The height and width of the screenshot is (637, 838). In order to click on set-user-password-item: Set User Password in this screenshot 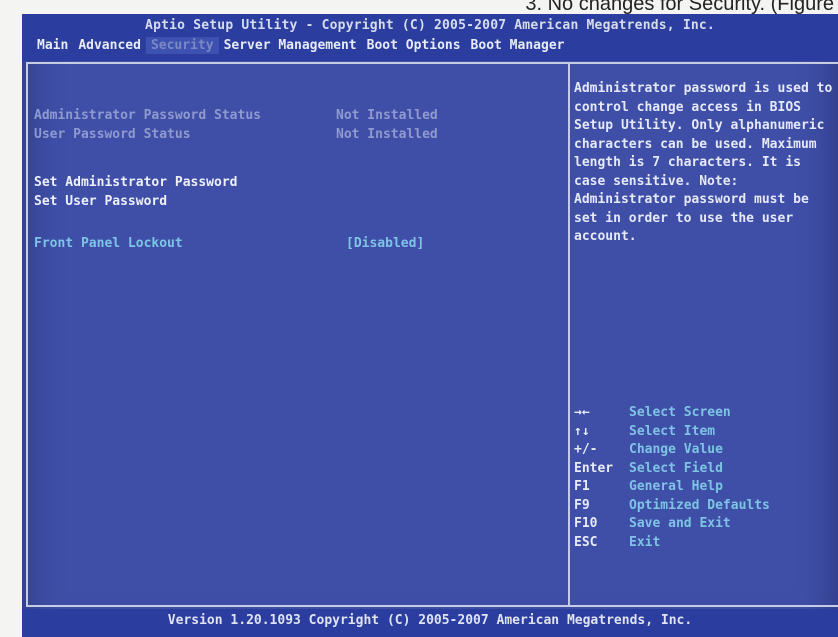, I will do `click(100, 201)`.